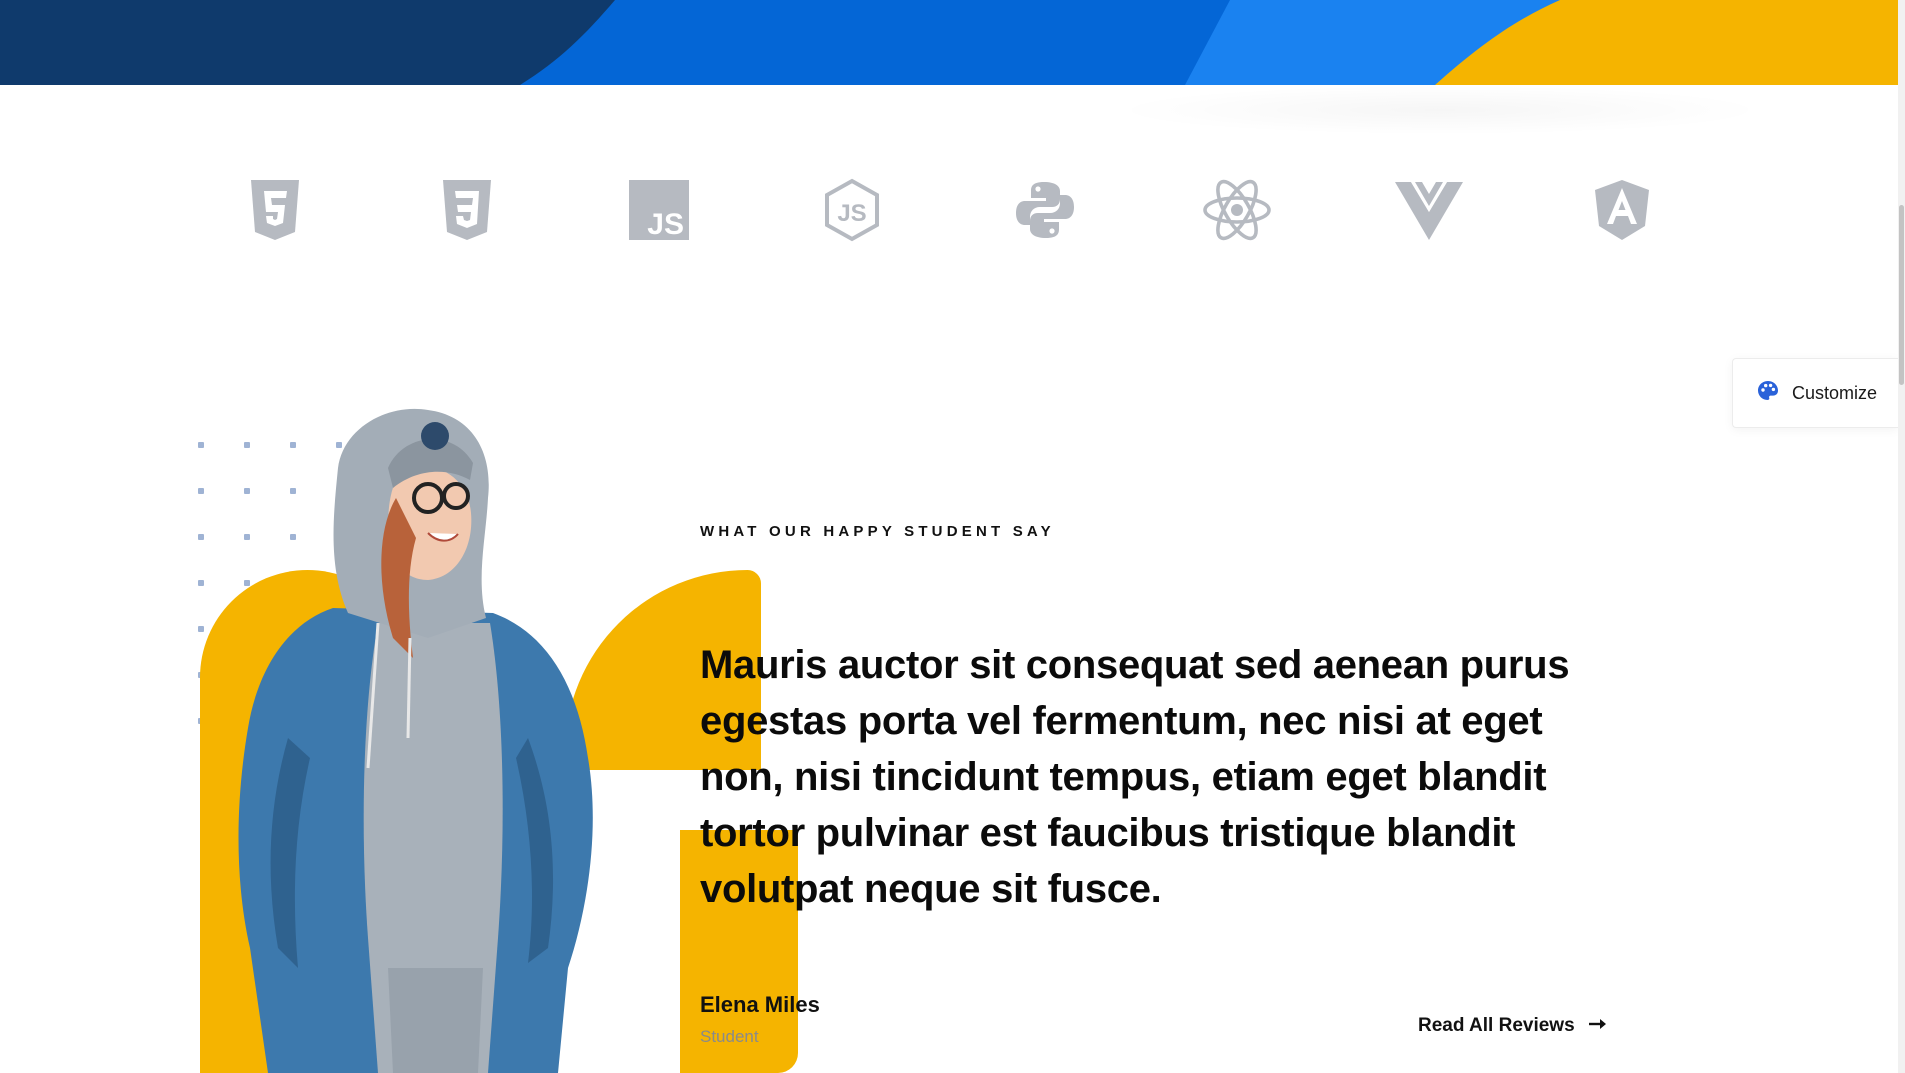 The height and width of the screenshot is (1073, 1905). I want to click on scrollbar-thumb, so click(1901, 295).